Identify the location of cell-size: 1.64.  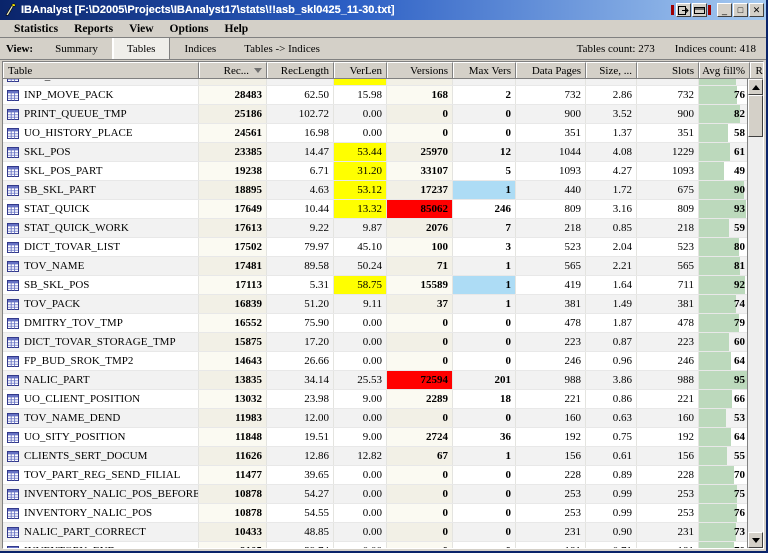
(611, 285).